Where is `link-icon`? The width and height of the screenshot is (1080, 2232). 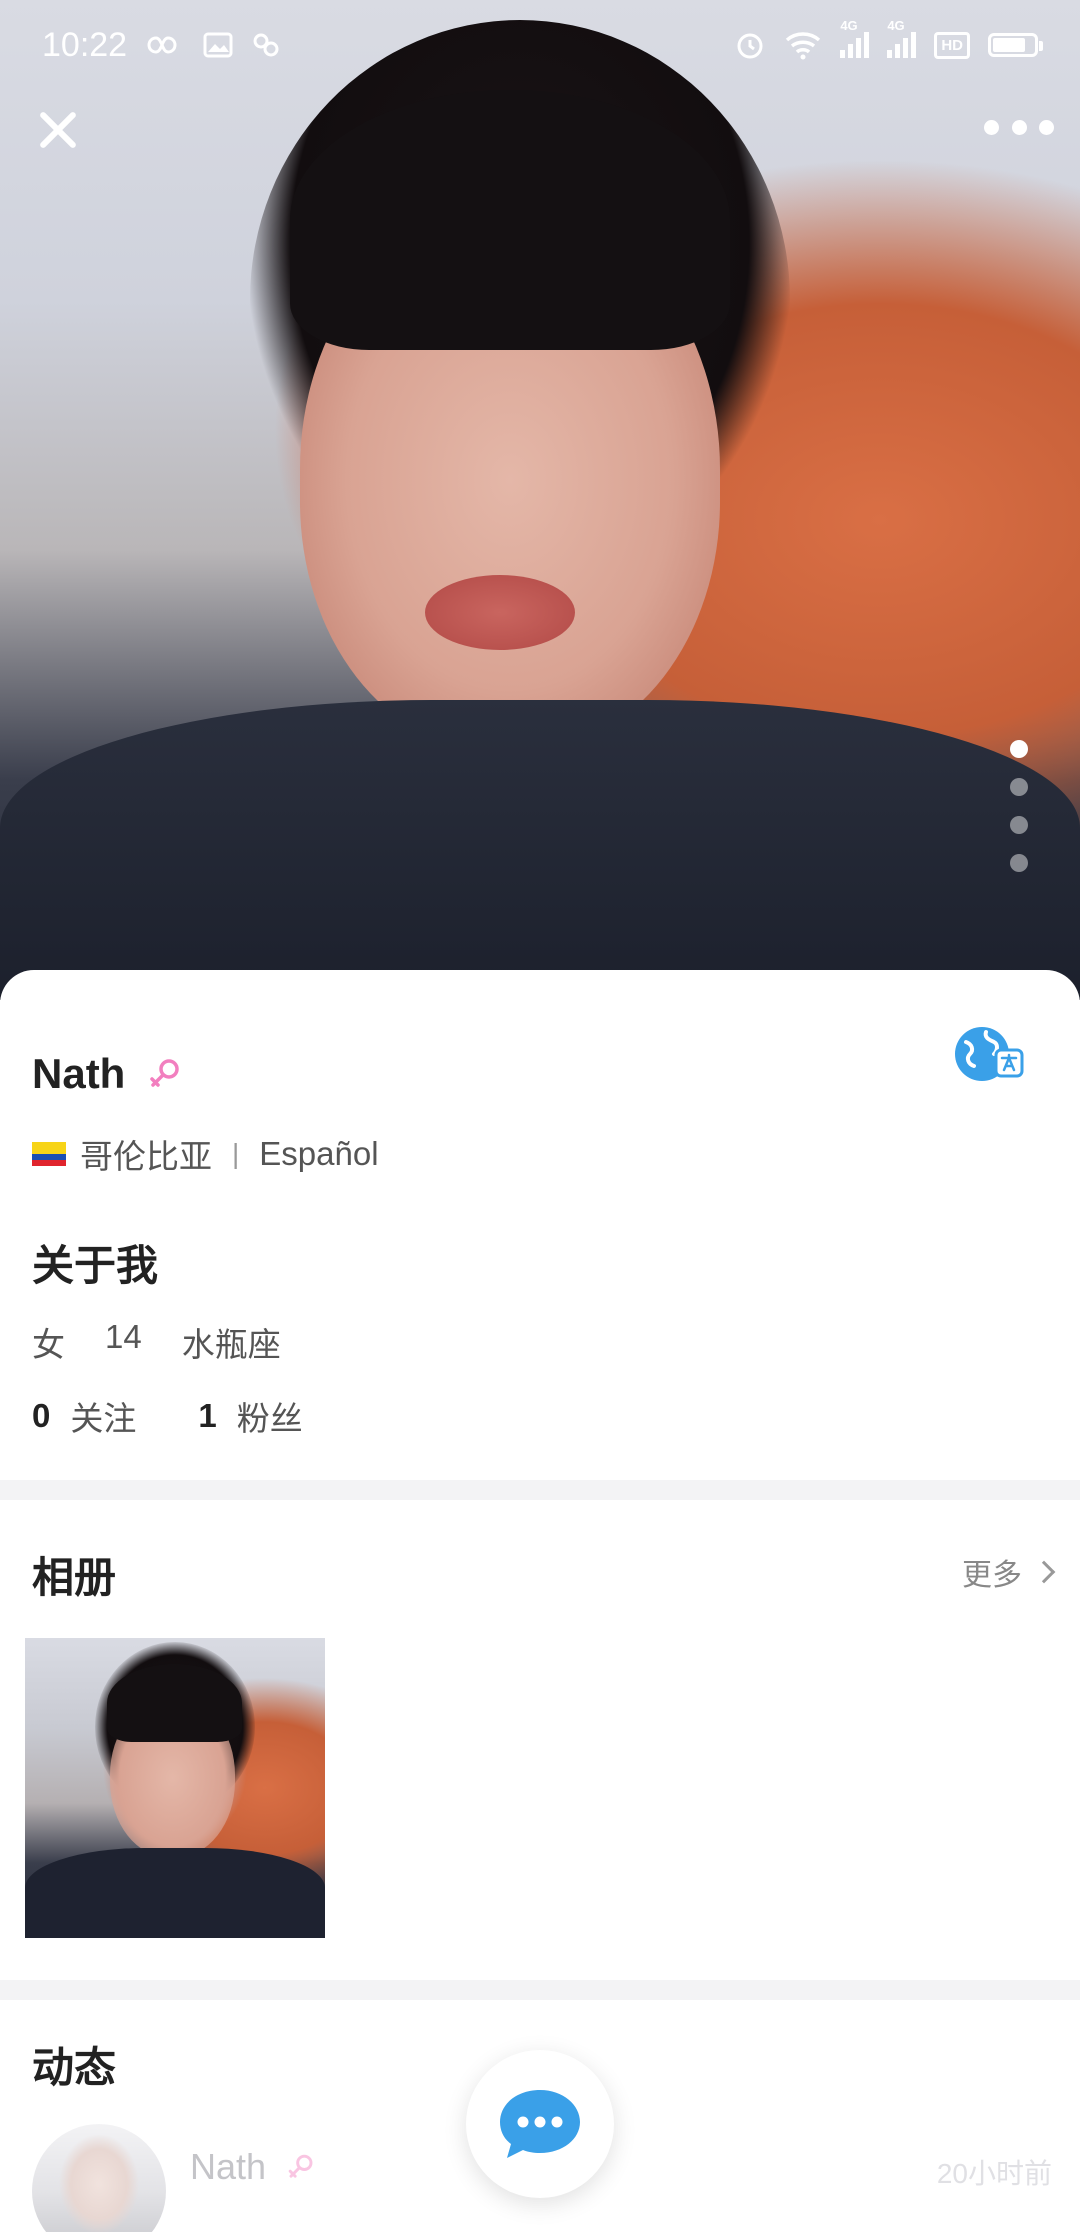
link-icon is located at coordinates (266, 45).